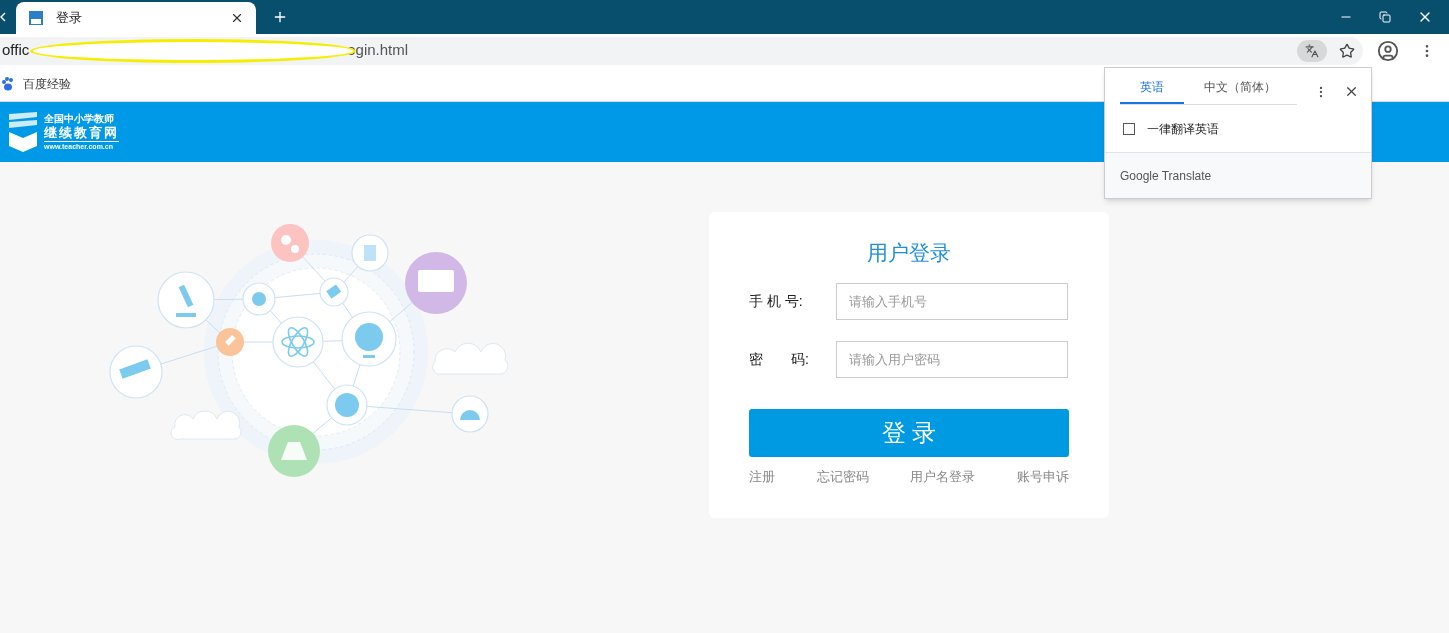 Image resolution: width=1449 pixels, height=633 pixels. What do you see at coordinates (1186, 176) in the screenshot?
I see `translate-wordmark: Translate` at bounding box center [1186, 176].